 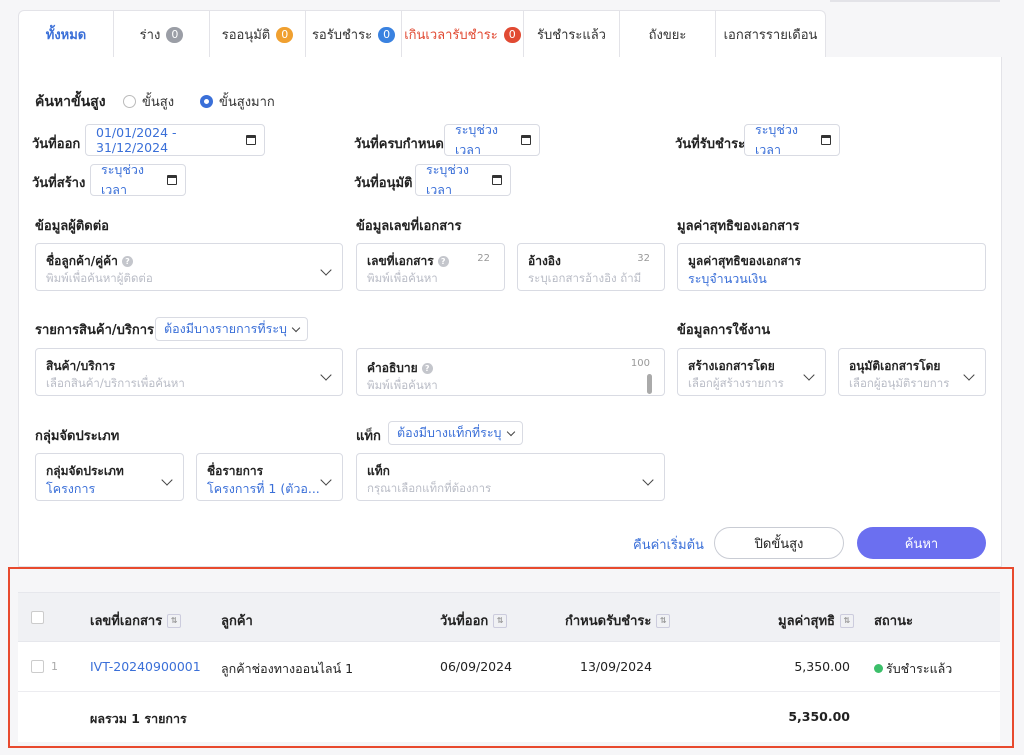 I want to click on total-value: 5,350.00, so click(x=819, y=716).